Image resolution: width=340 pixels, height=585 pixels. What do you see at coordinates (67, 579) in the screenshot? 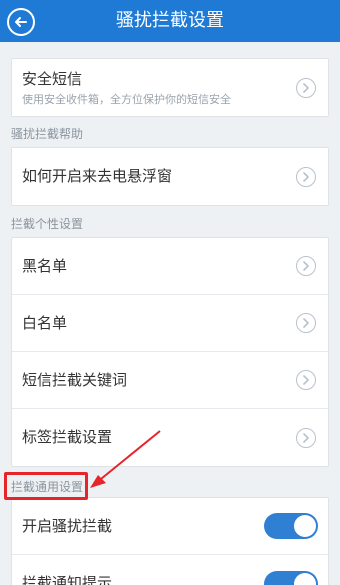
I see `intercept-notify-label: 拦截通知提示` at bounding box center [67, 579].